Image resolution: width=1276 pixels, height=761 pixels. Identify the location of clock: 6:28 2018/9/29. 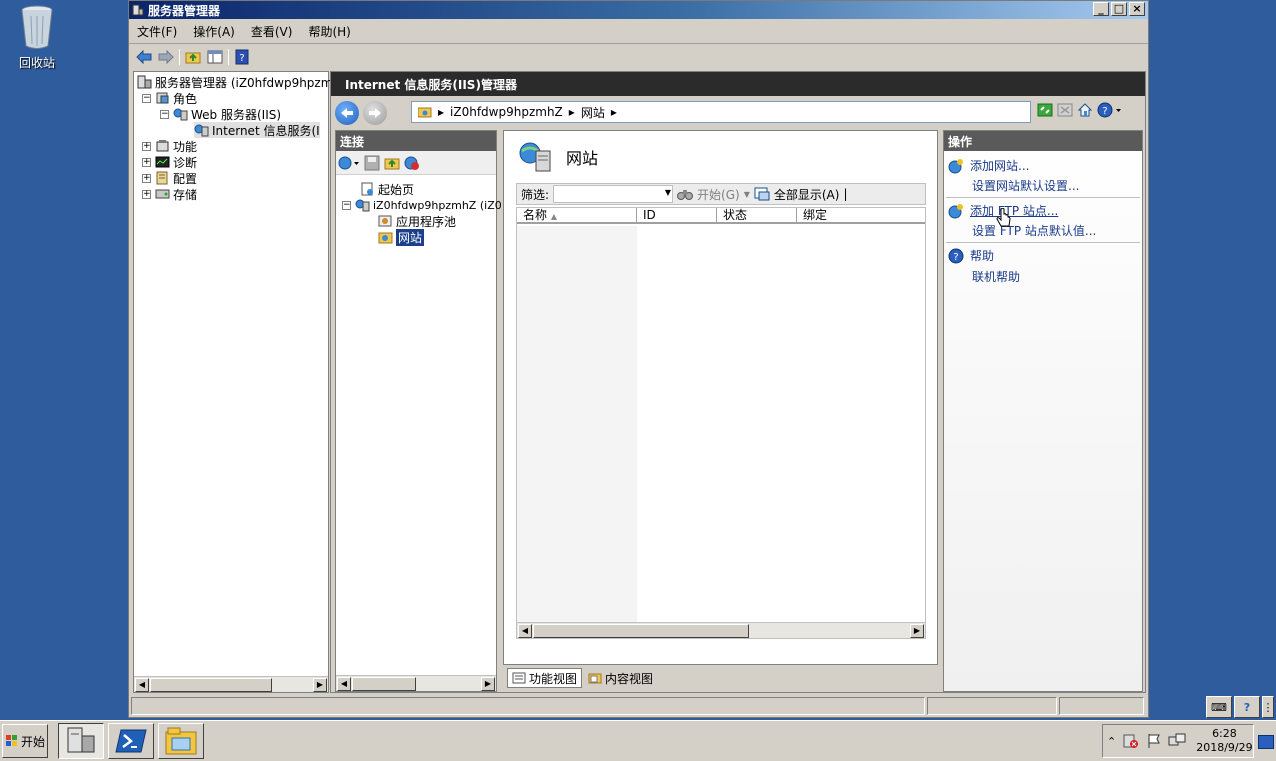
(1224, 741).